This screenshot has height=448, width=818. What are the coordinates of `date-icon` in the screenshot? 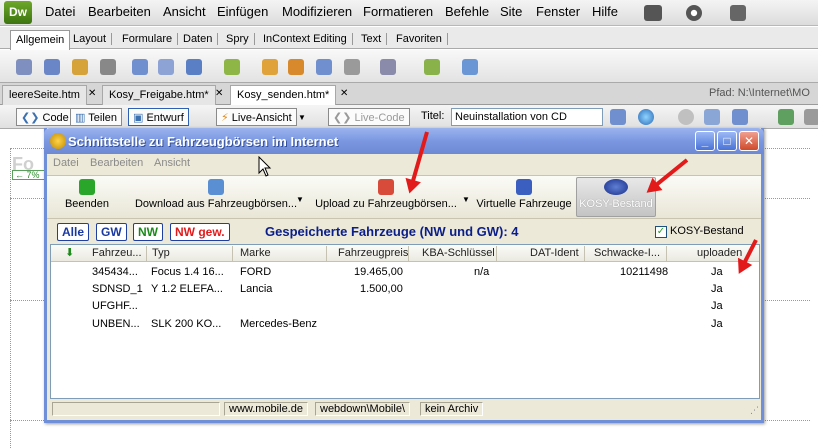 It's located at (270, 67).